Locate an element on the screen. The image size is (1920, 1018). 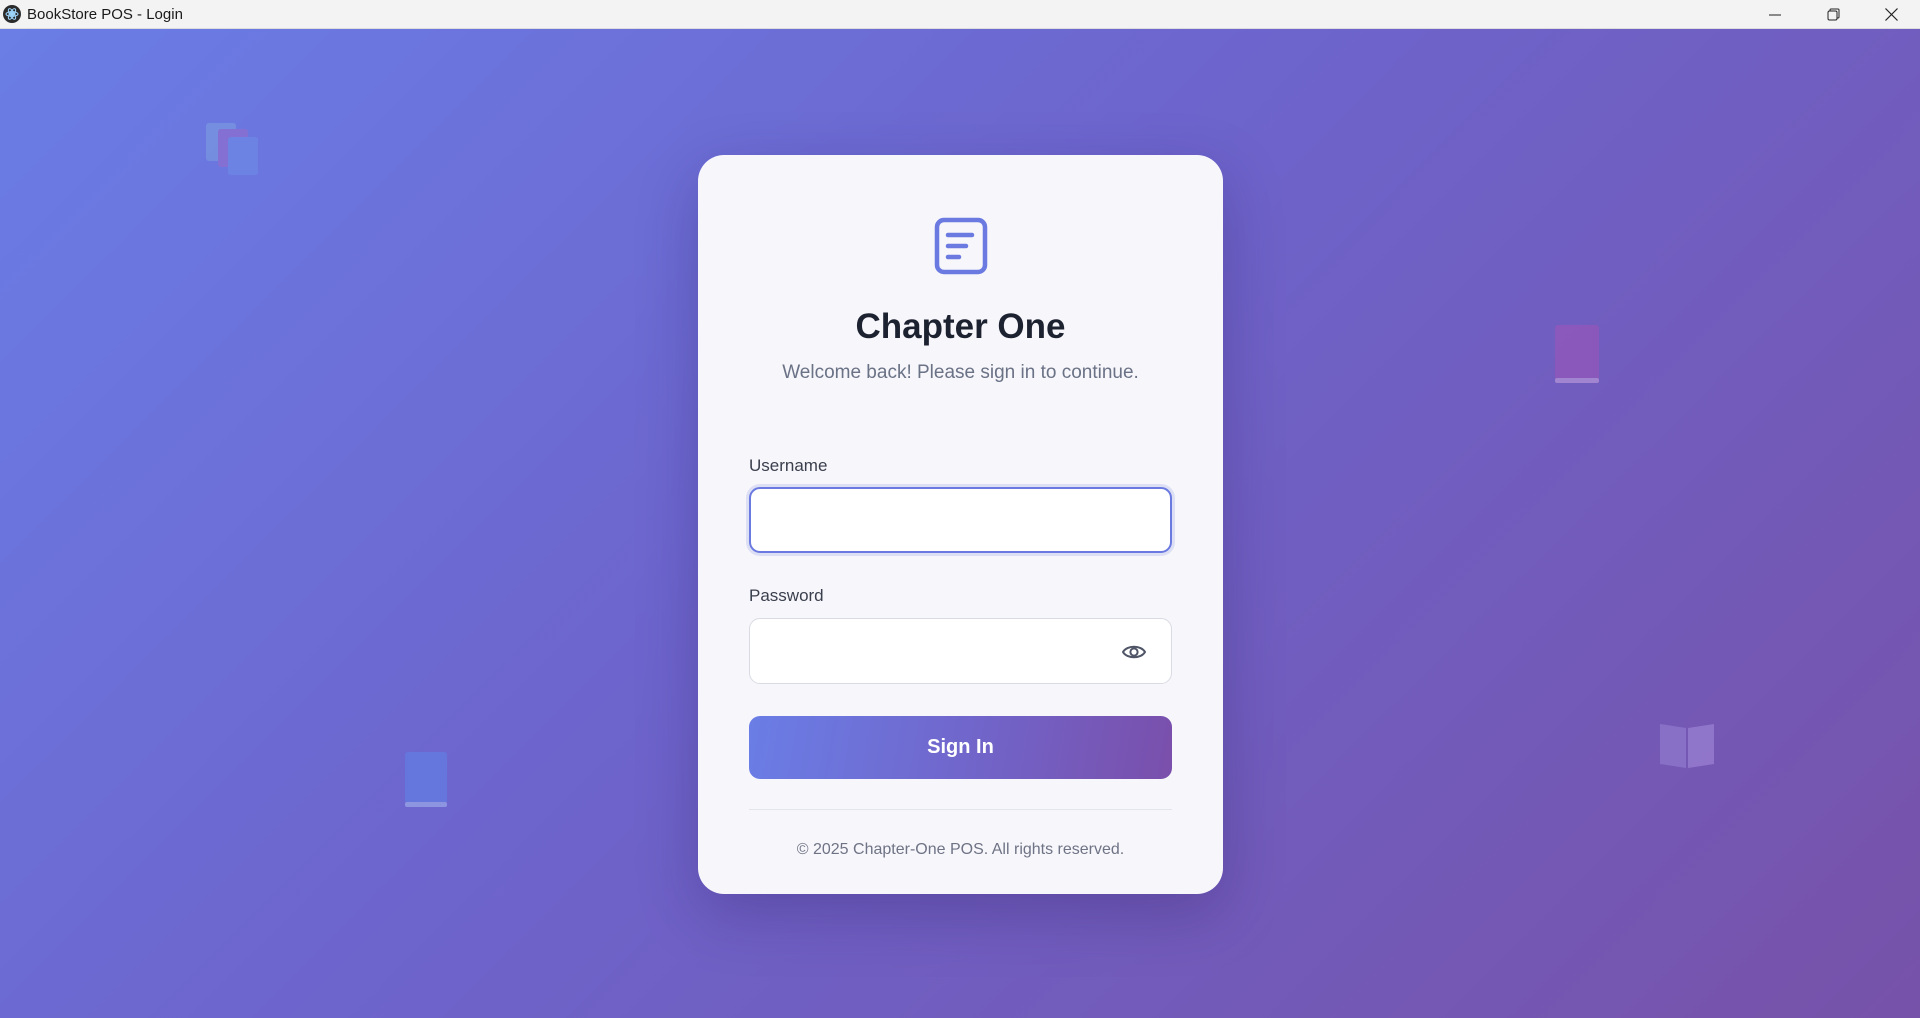
close-icon is located at coordinates (1891, 14).